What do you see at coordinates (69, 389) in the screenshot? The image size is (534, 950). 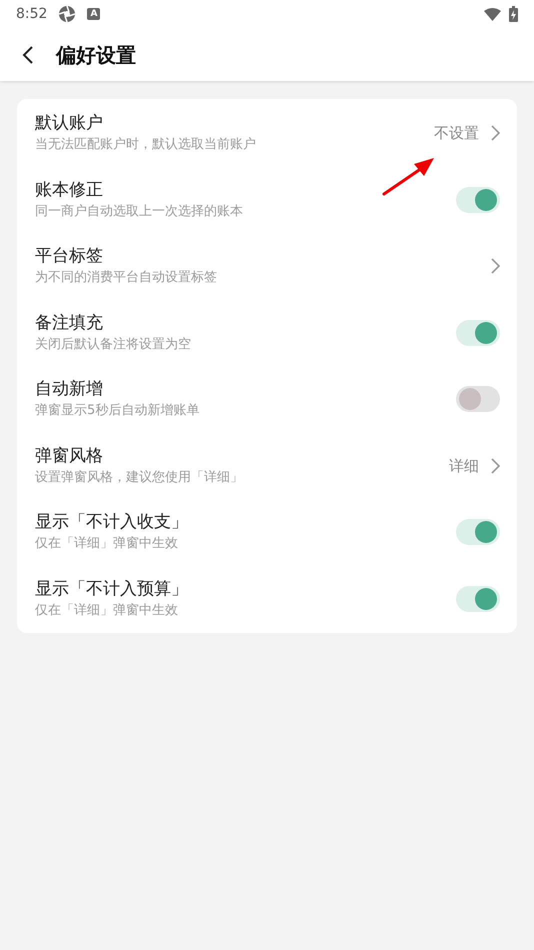 I see `setting-title: 自动新增` at bounding box center [69, 389].